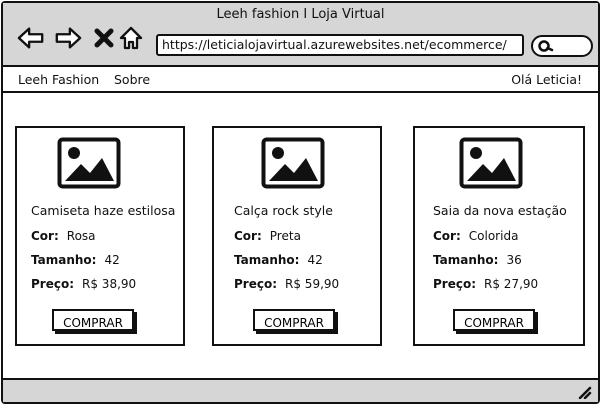  I want to click on color-value: Preta, so click(285, 236).